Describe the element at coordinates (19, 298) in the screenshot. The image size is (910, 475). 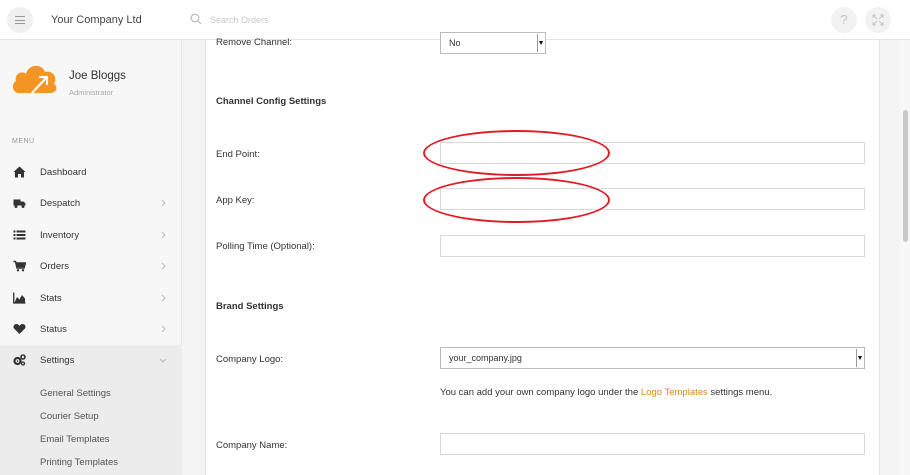
I see `area-chart-icon` at that location.